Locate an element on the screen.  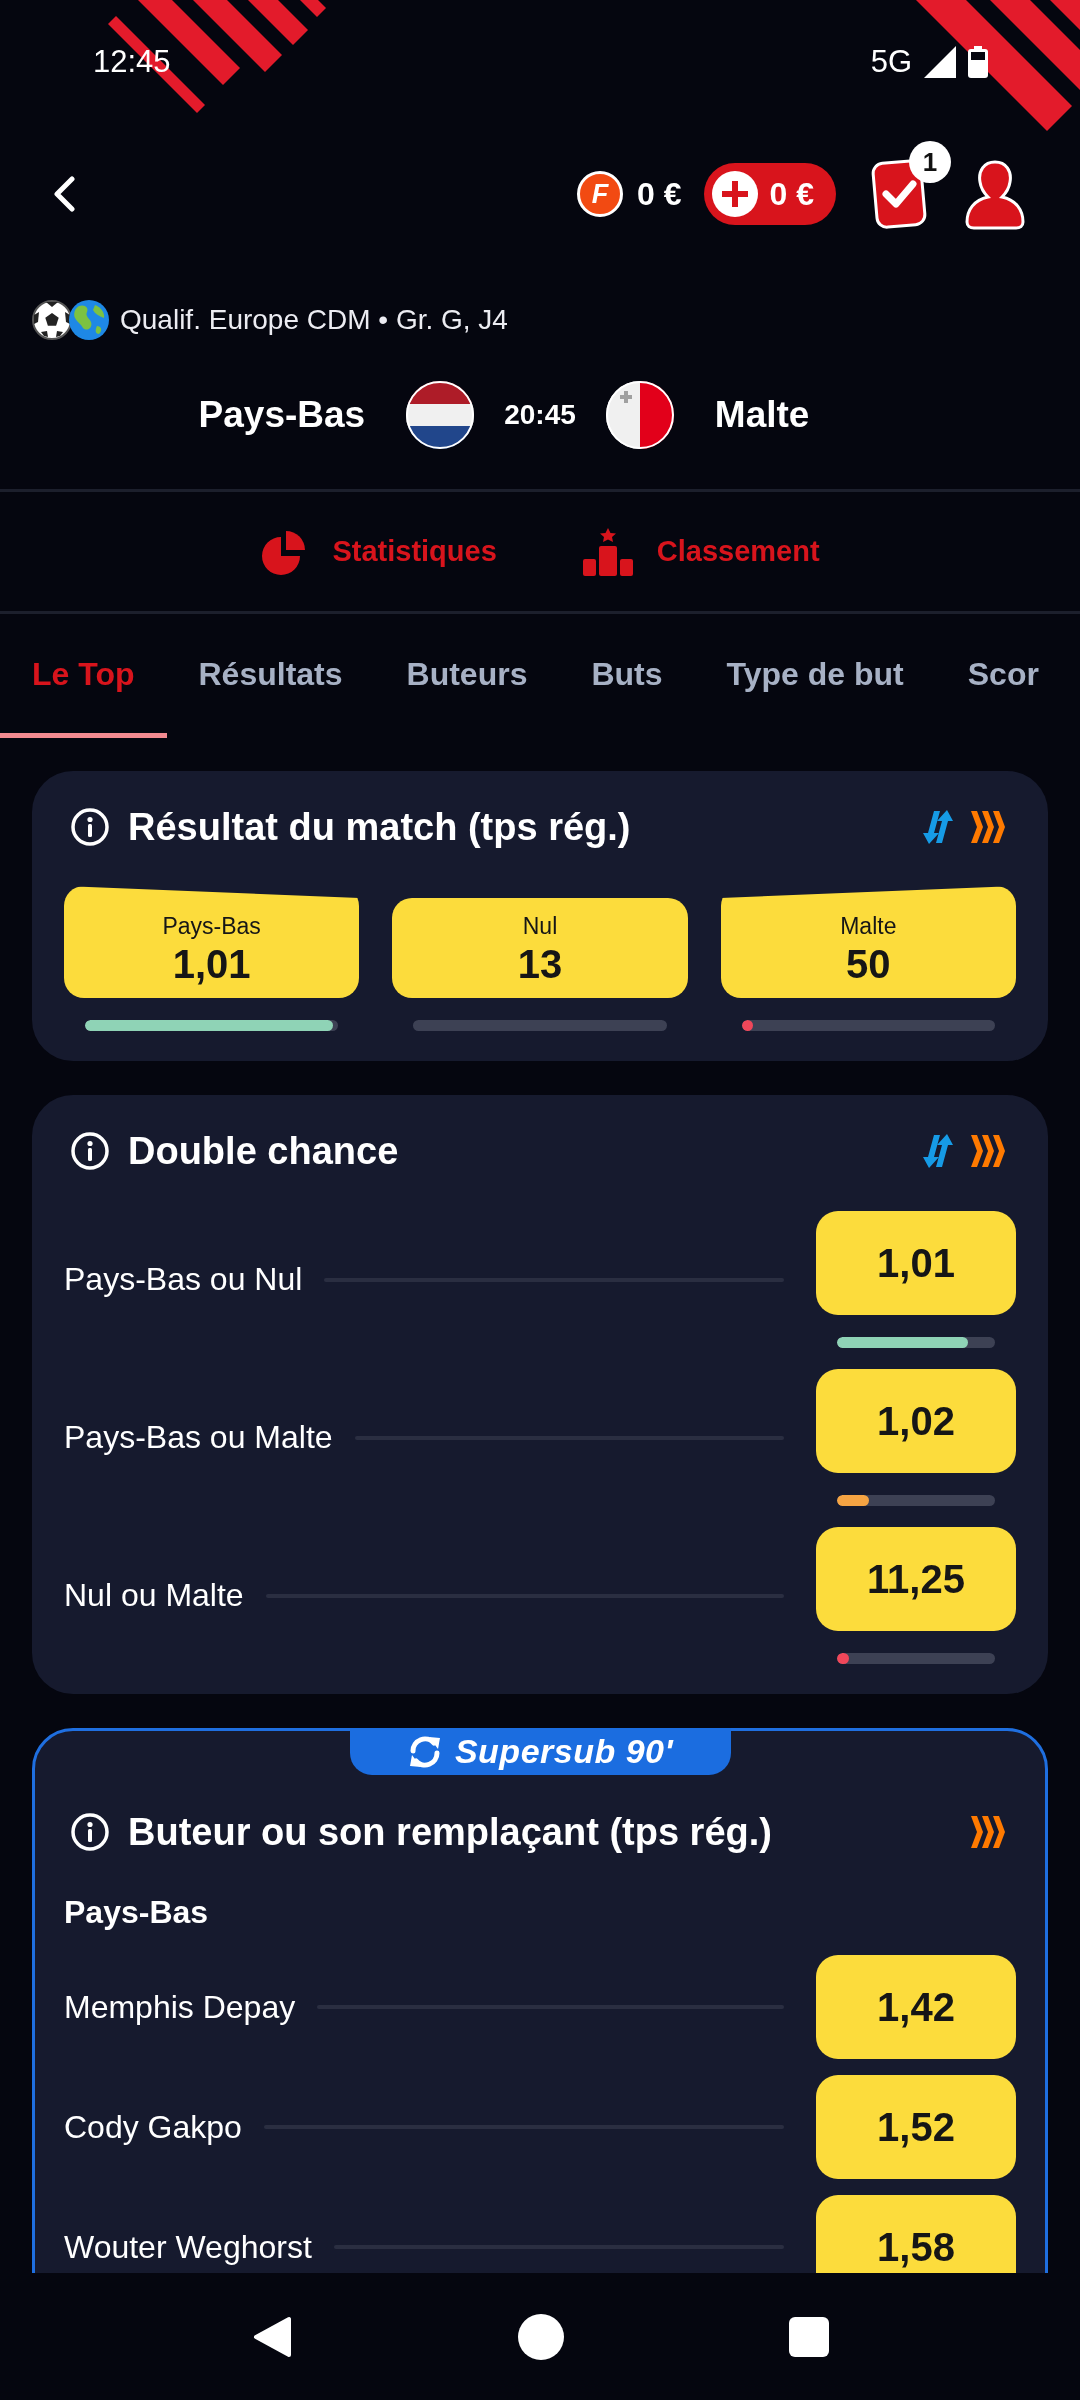
signal-icon is located at coordinates (940, 62).